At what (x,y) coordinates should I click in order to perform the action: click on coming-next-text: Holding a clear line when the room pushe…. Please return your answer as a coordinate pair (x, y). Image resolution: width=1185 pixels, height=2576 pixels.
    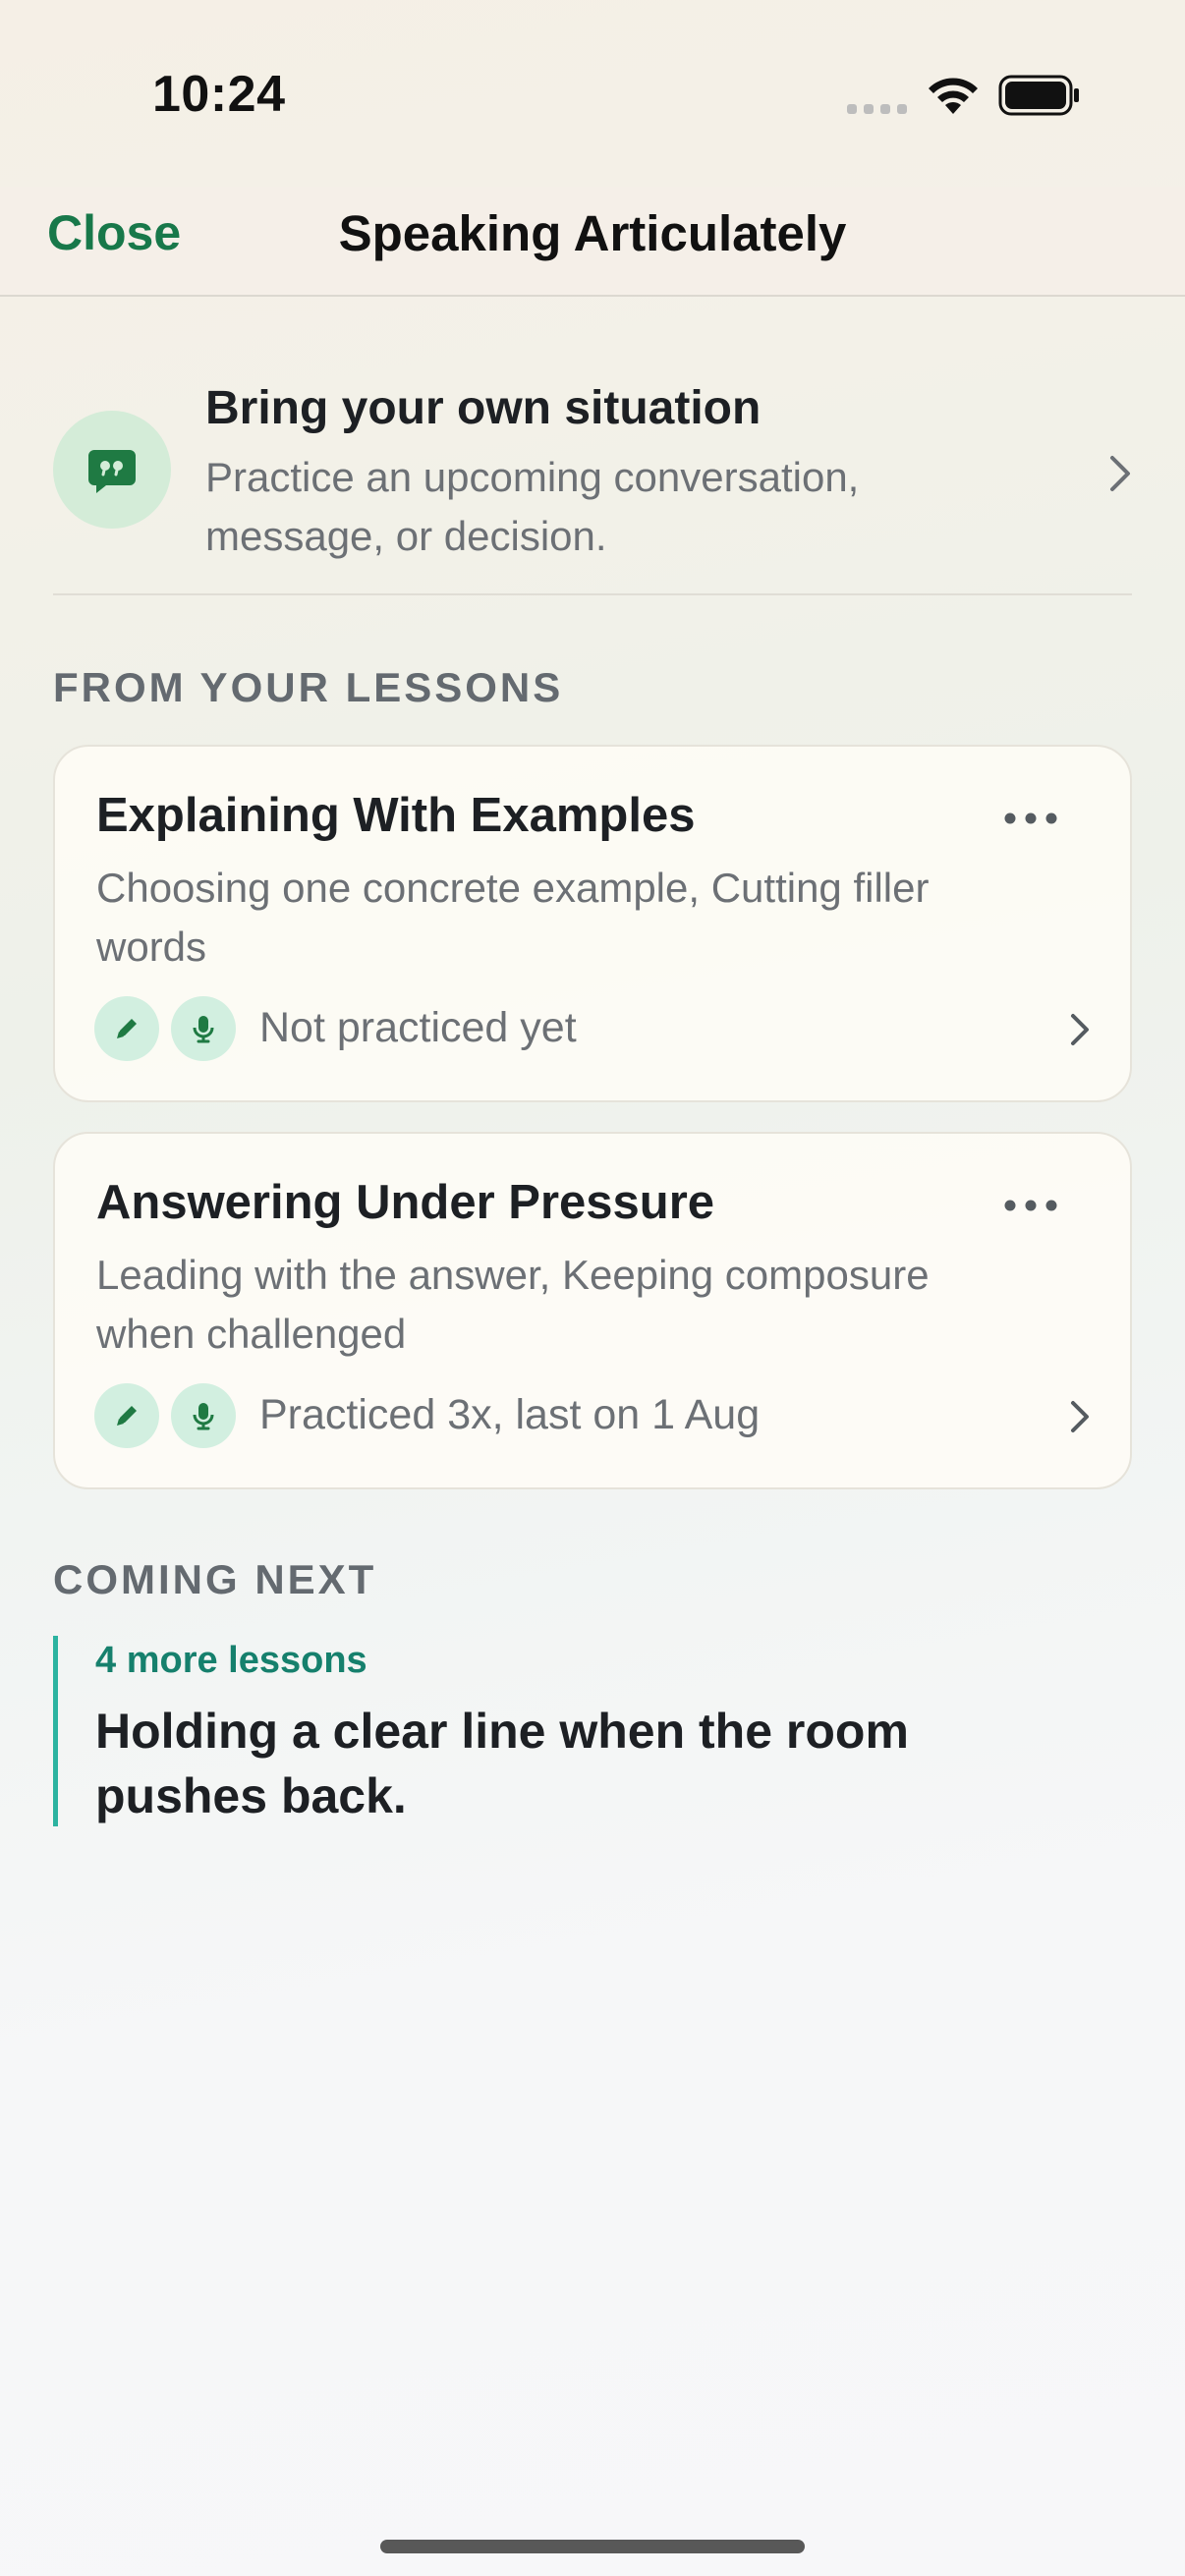
    Looking at the image, I should click on (502, 1763).